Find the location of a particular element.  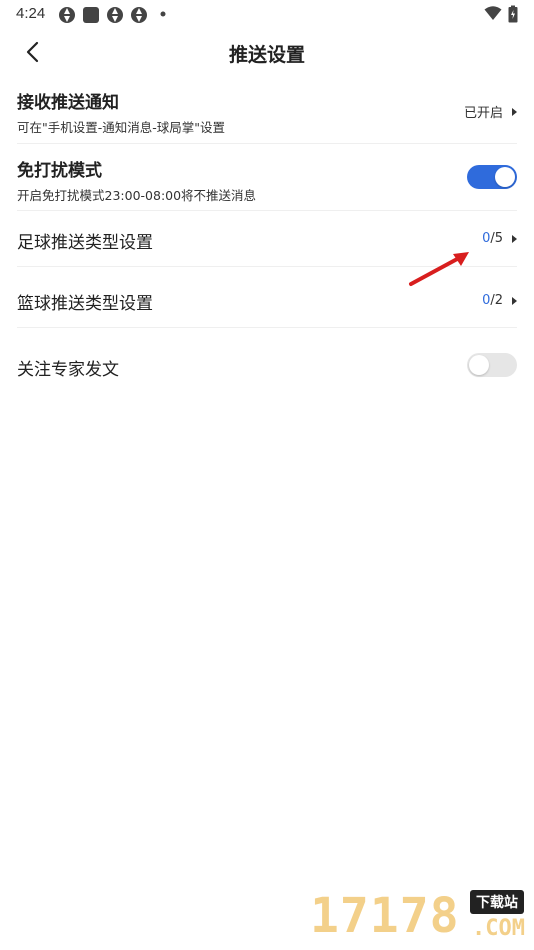

site-watermark: 17178 下载站 .COM is located at coordinates (422, 917).